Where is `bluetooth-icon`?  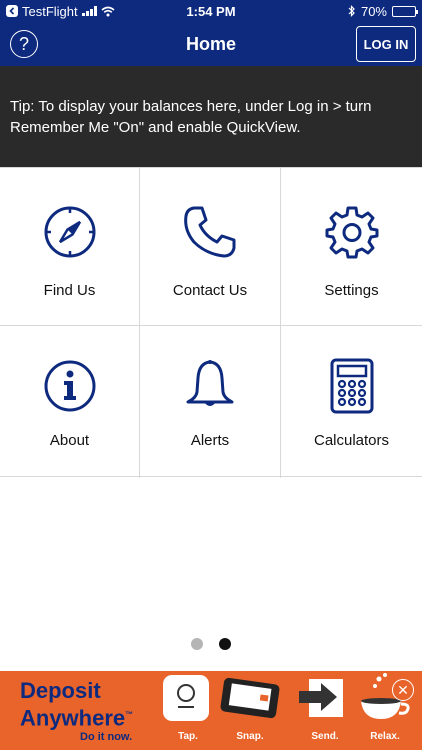 bluetooth-icon is located at coordinates (351, 11).